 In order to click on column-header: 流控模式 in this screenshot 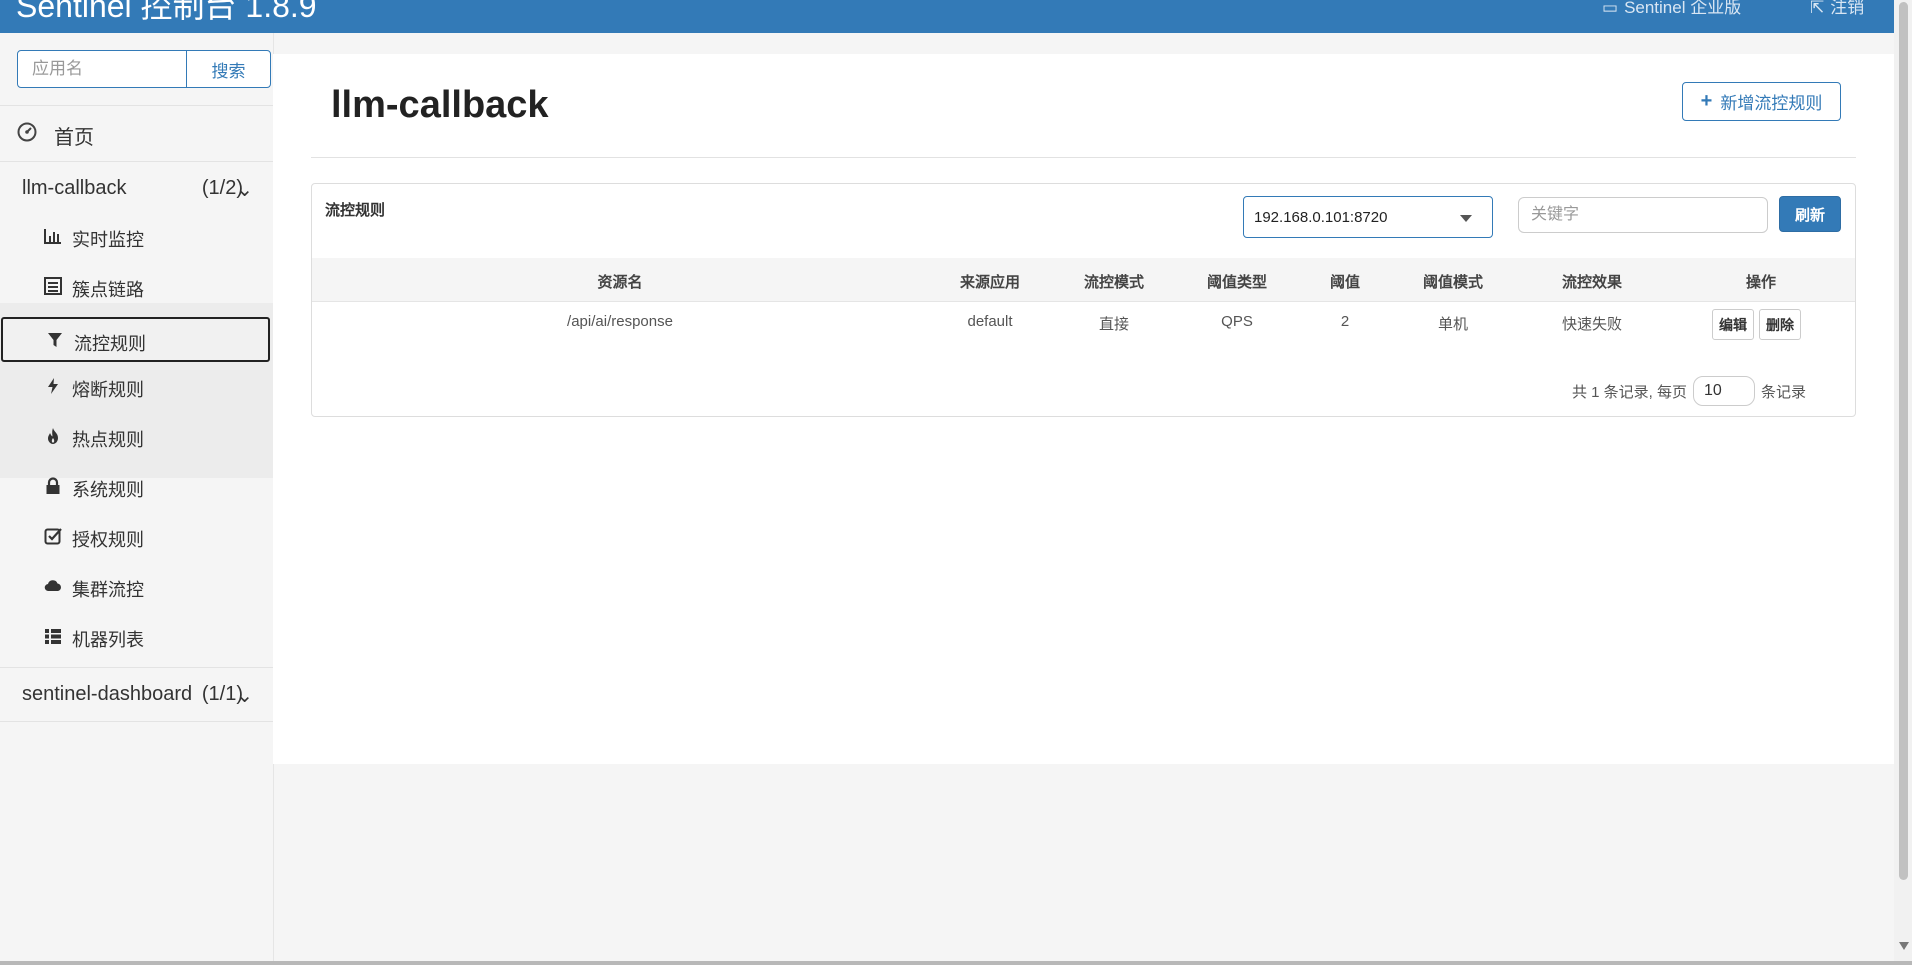, I will do `click(1114, 282)`.